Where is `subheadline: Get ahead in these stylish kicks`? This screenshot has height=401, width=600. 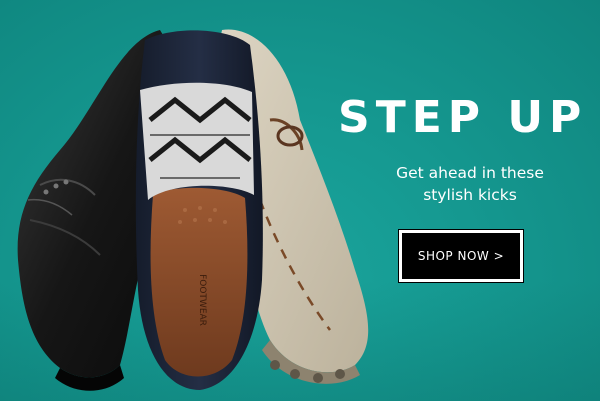 subheadline: Get ahead in these stylish kicks is located at coordinates (470, 184).